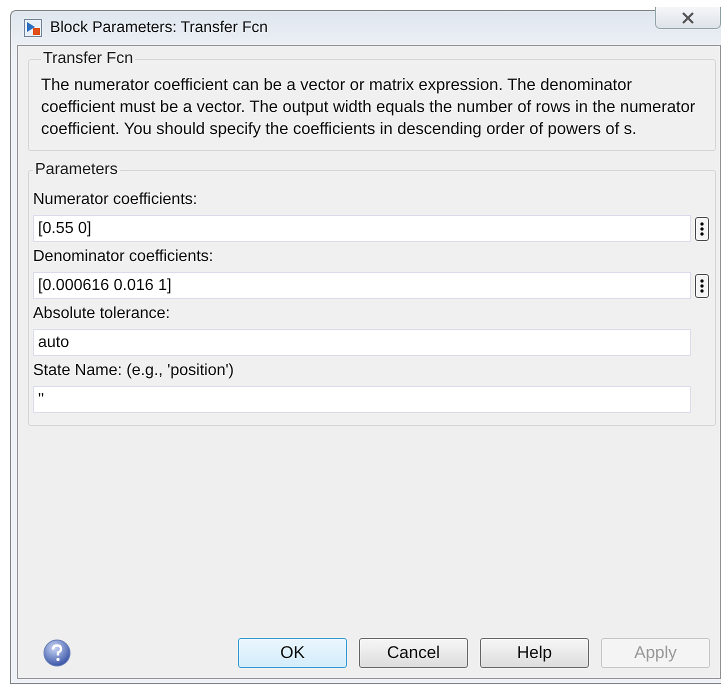 Image resolution: width=723 pixels, height=686 pixels. I want to click on input-field: [0.55 0], so click(362, 228).